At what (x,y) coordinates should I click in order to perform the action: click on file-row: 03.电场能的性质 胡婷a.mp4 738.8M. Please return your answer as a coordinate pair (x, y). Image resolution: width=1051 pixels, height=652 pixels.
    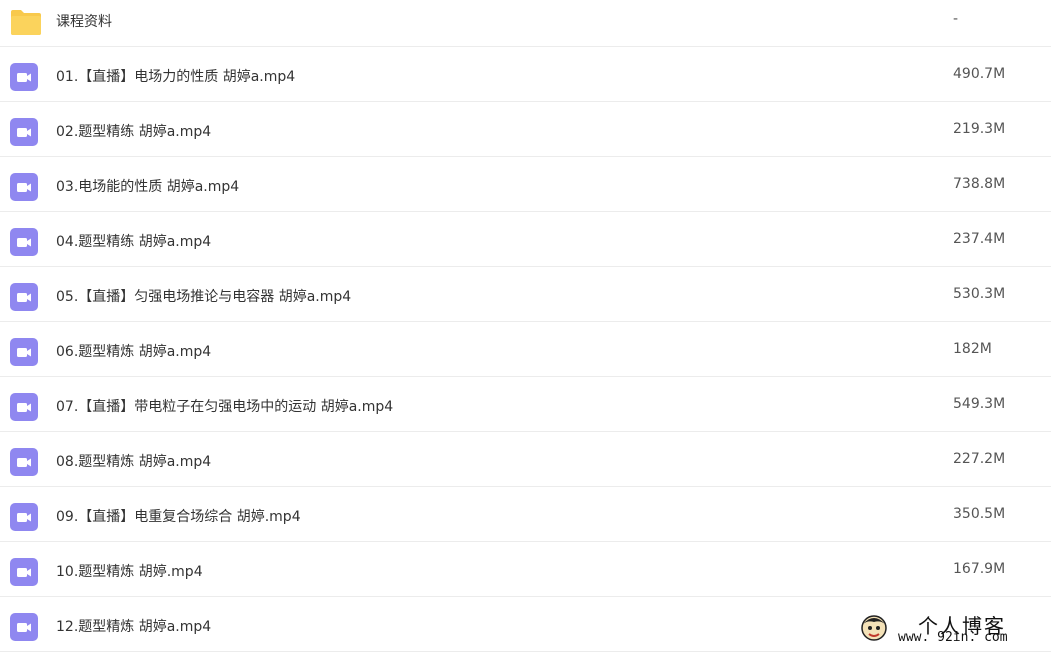
    Looking at the image, I should click on (525, 184).